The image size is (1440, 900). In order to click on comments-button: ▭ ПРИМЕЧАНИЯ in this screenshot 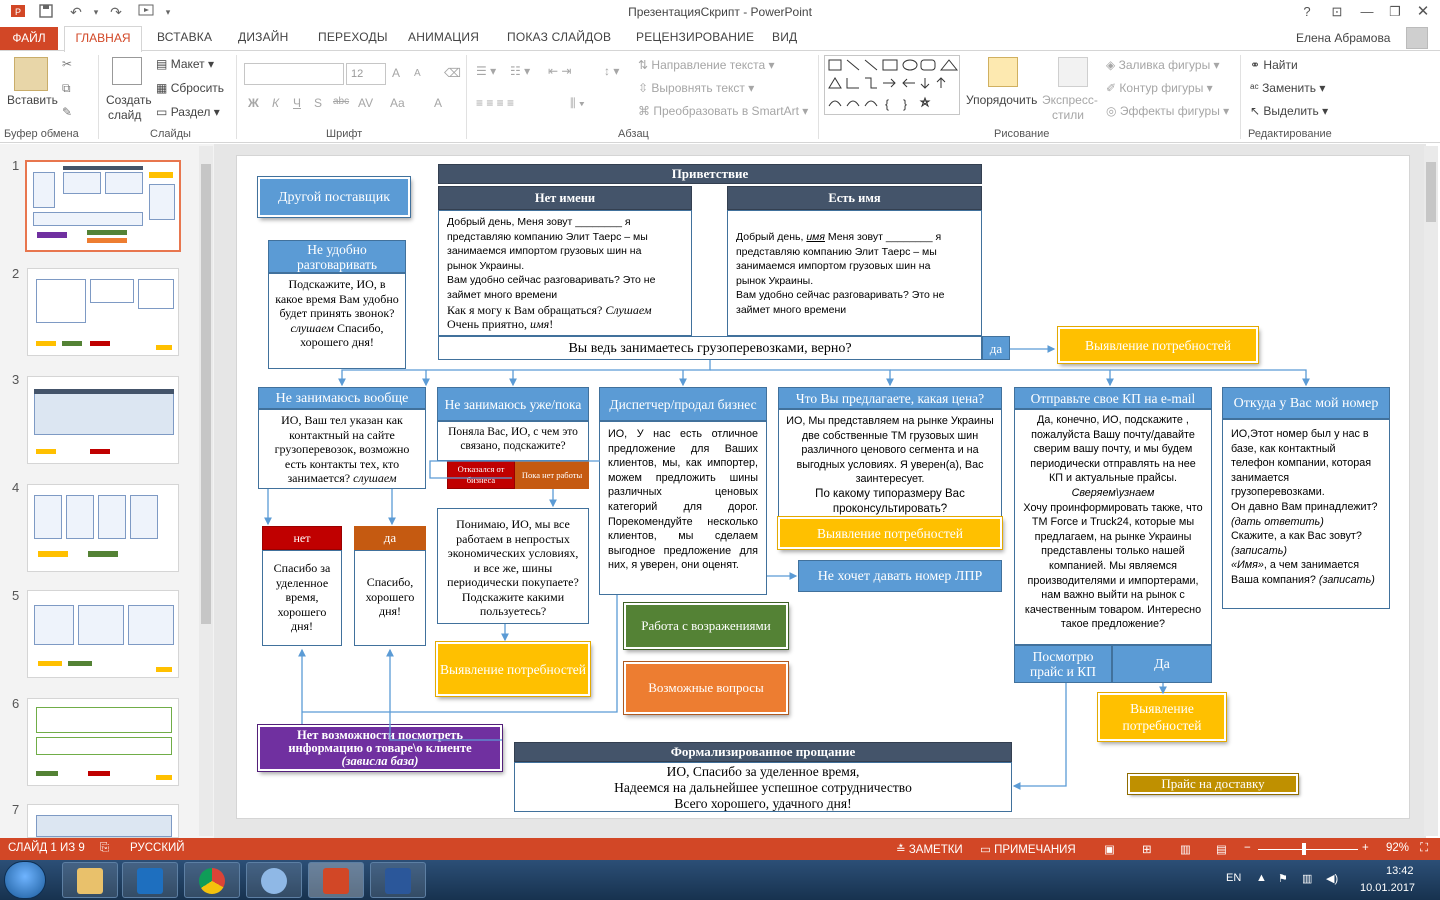, I will do `click(1028, 849)`.